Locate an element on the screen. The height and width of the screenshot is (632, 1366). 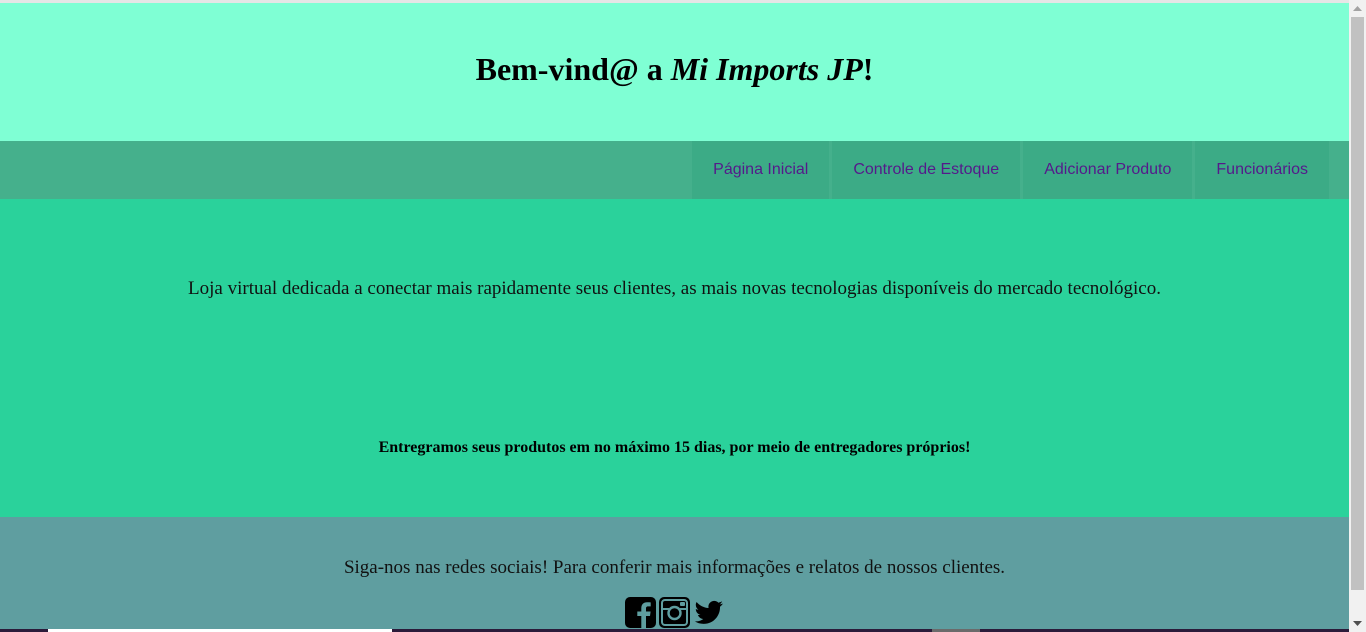
nav-item-funcionarios: Funcionários is located at coordinates (1262, 170).